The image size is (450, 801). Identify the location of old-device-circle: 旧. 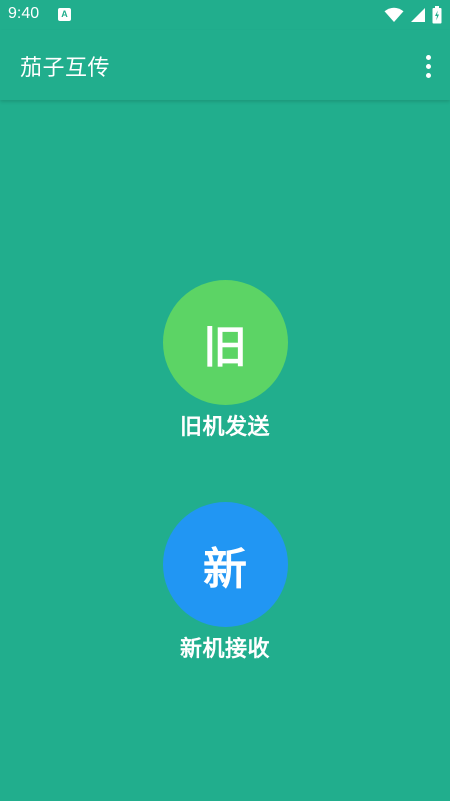
(225, 342).